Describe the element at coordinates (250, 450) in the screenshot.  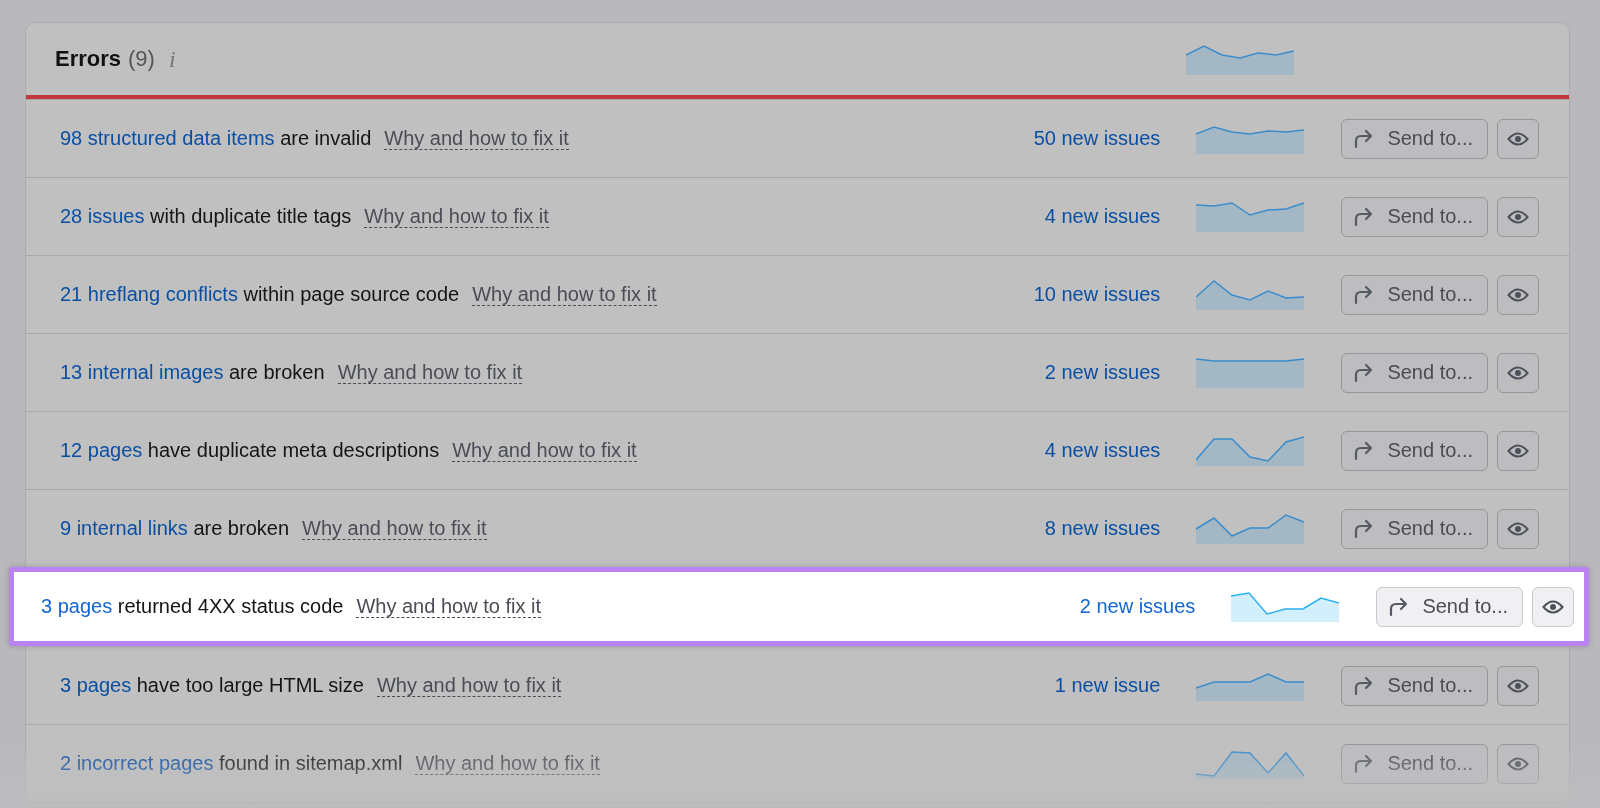
I see `issue-text: 12 pages have duplicate meta descriptions` at that location.